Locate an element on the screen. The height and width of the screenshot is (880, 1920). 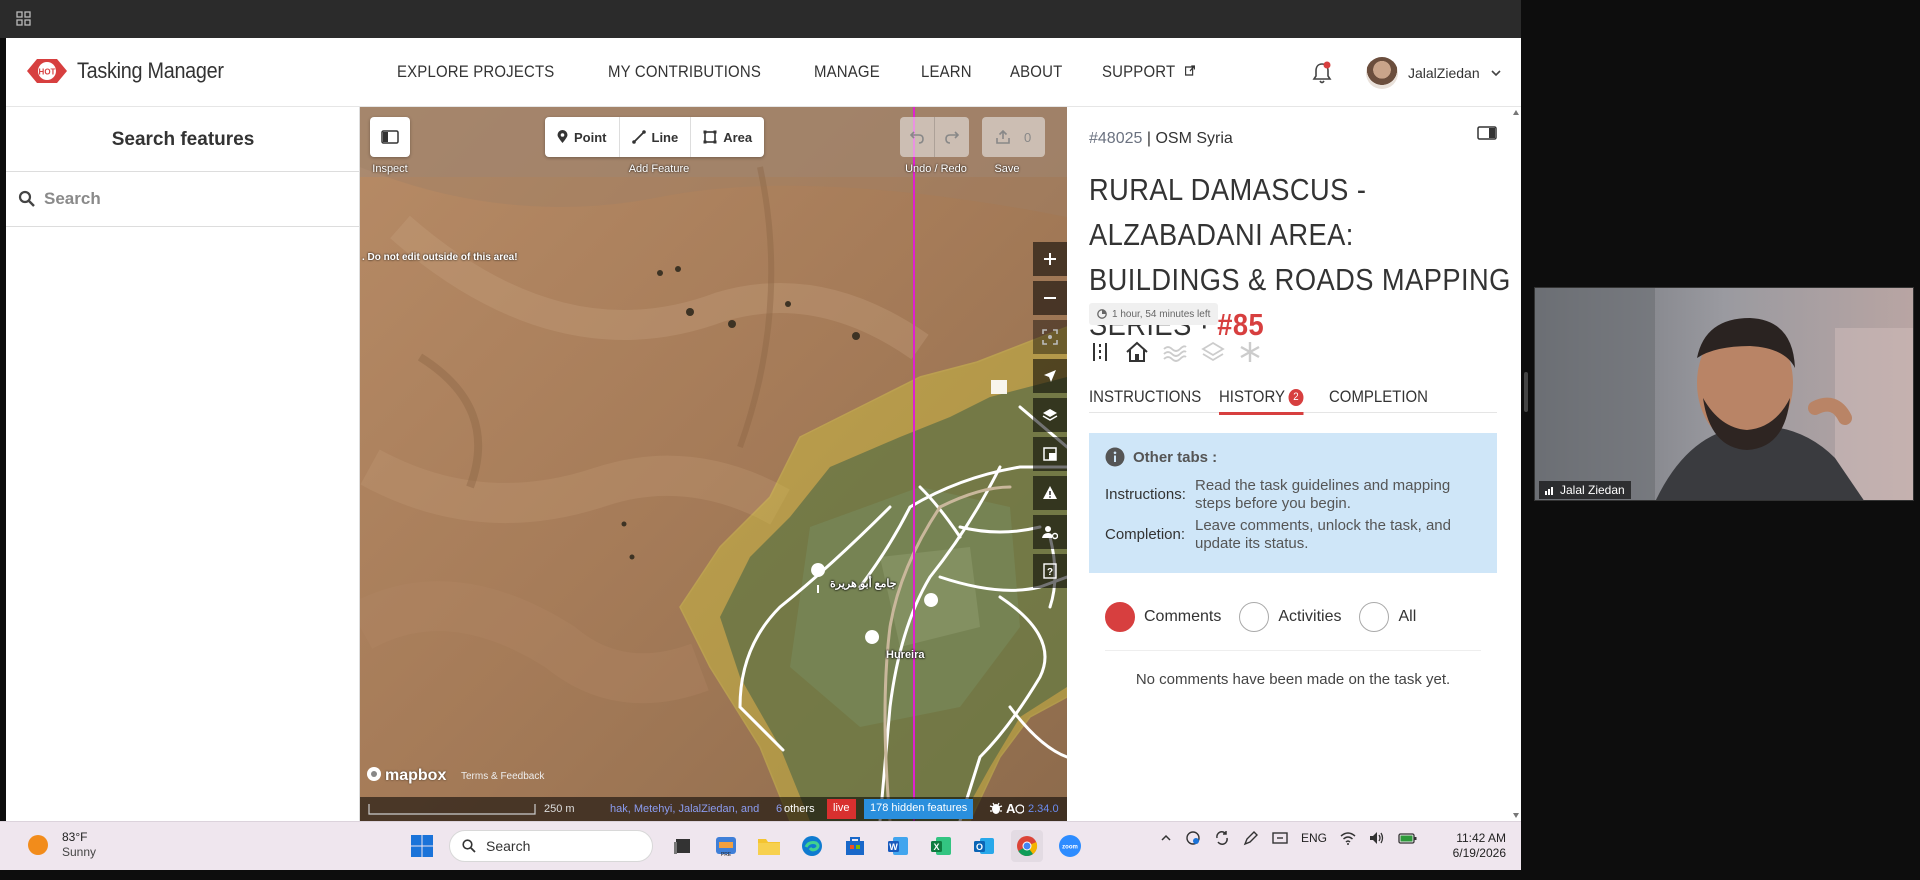
chrome-button is located at coordinates (1027, 846).